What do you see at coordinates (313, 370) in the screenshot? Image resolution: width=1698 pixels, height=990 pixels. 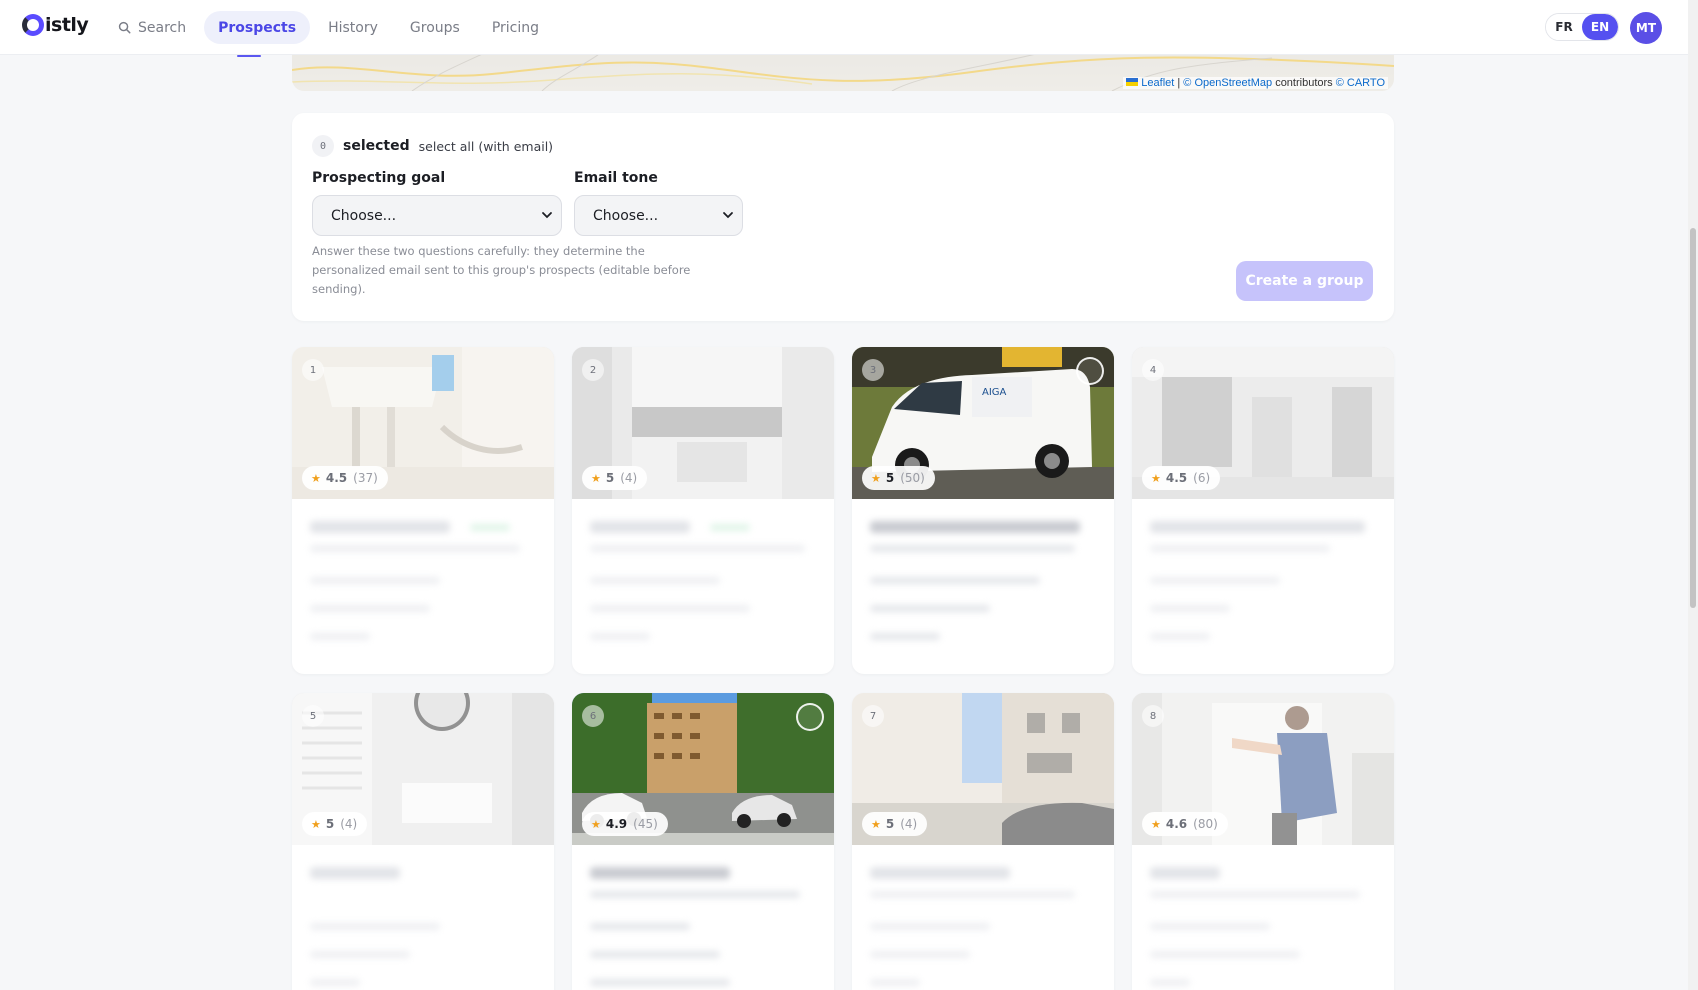 I see `card-number: 1` at bounding box center [313, 370].